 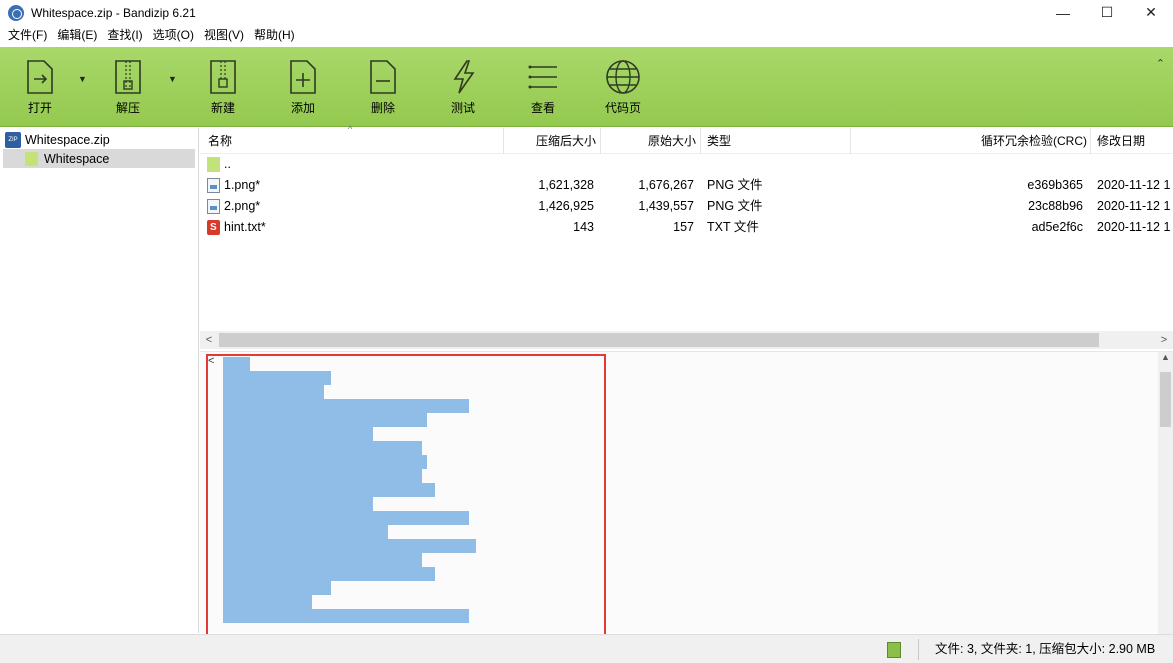 What do you see at coordinates (77, 35) in the screenshot?
I see `menu-edit: 编辑(E)` at bounding box center [77, 35].